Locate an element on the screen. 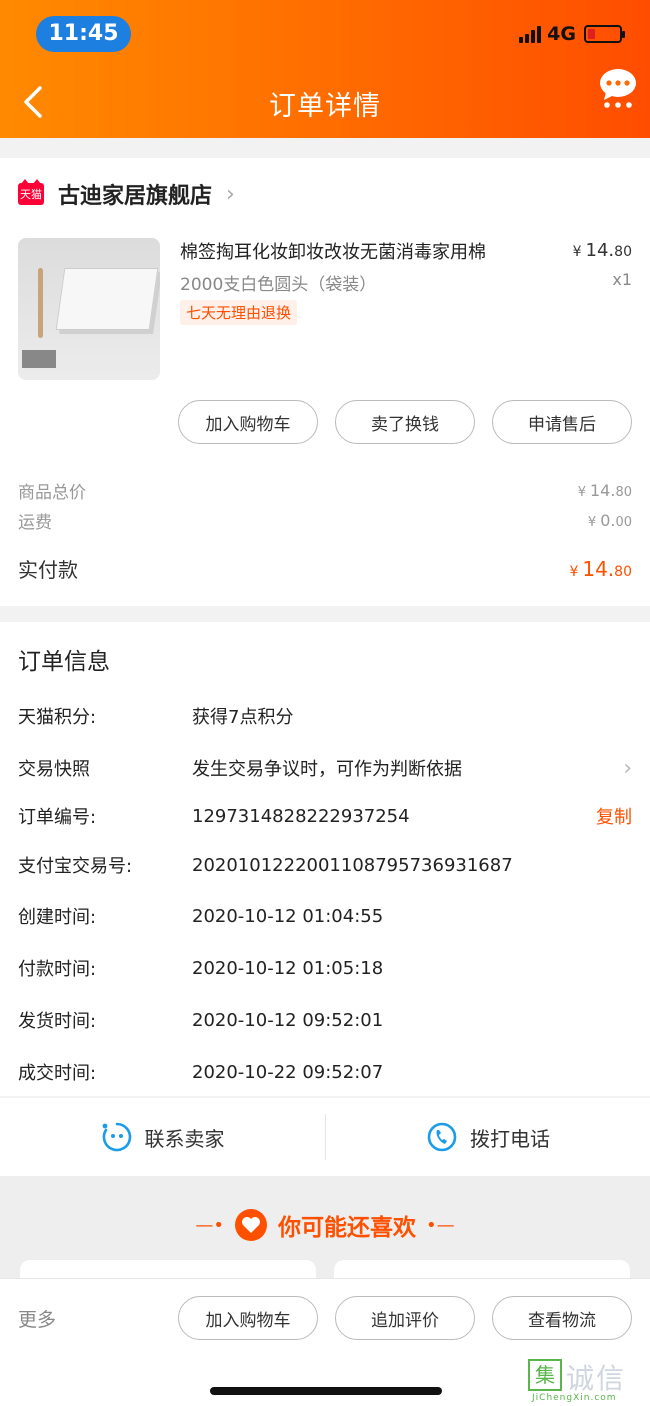 The width and height of the screenshot is (650, 1406). tmall-logo-icon: 天猫 is located at coordinates (31, 192).